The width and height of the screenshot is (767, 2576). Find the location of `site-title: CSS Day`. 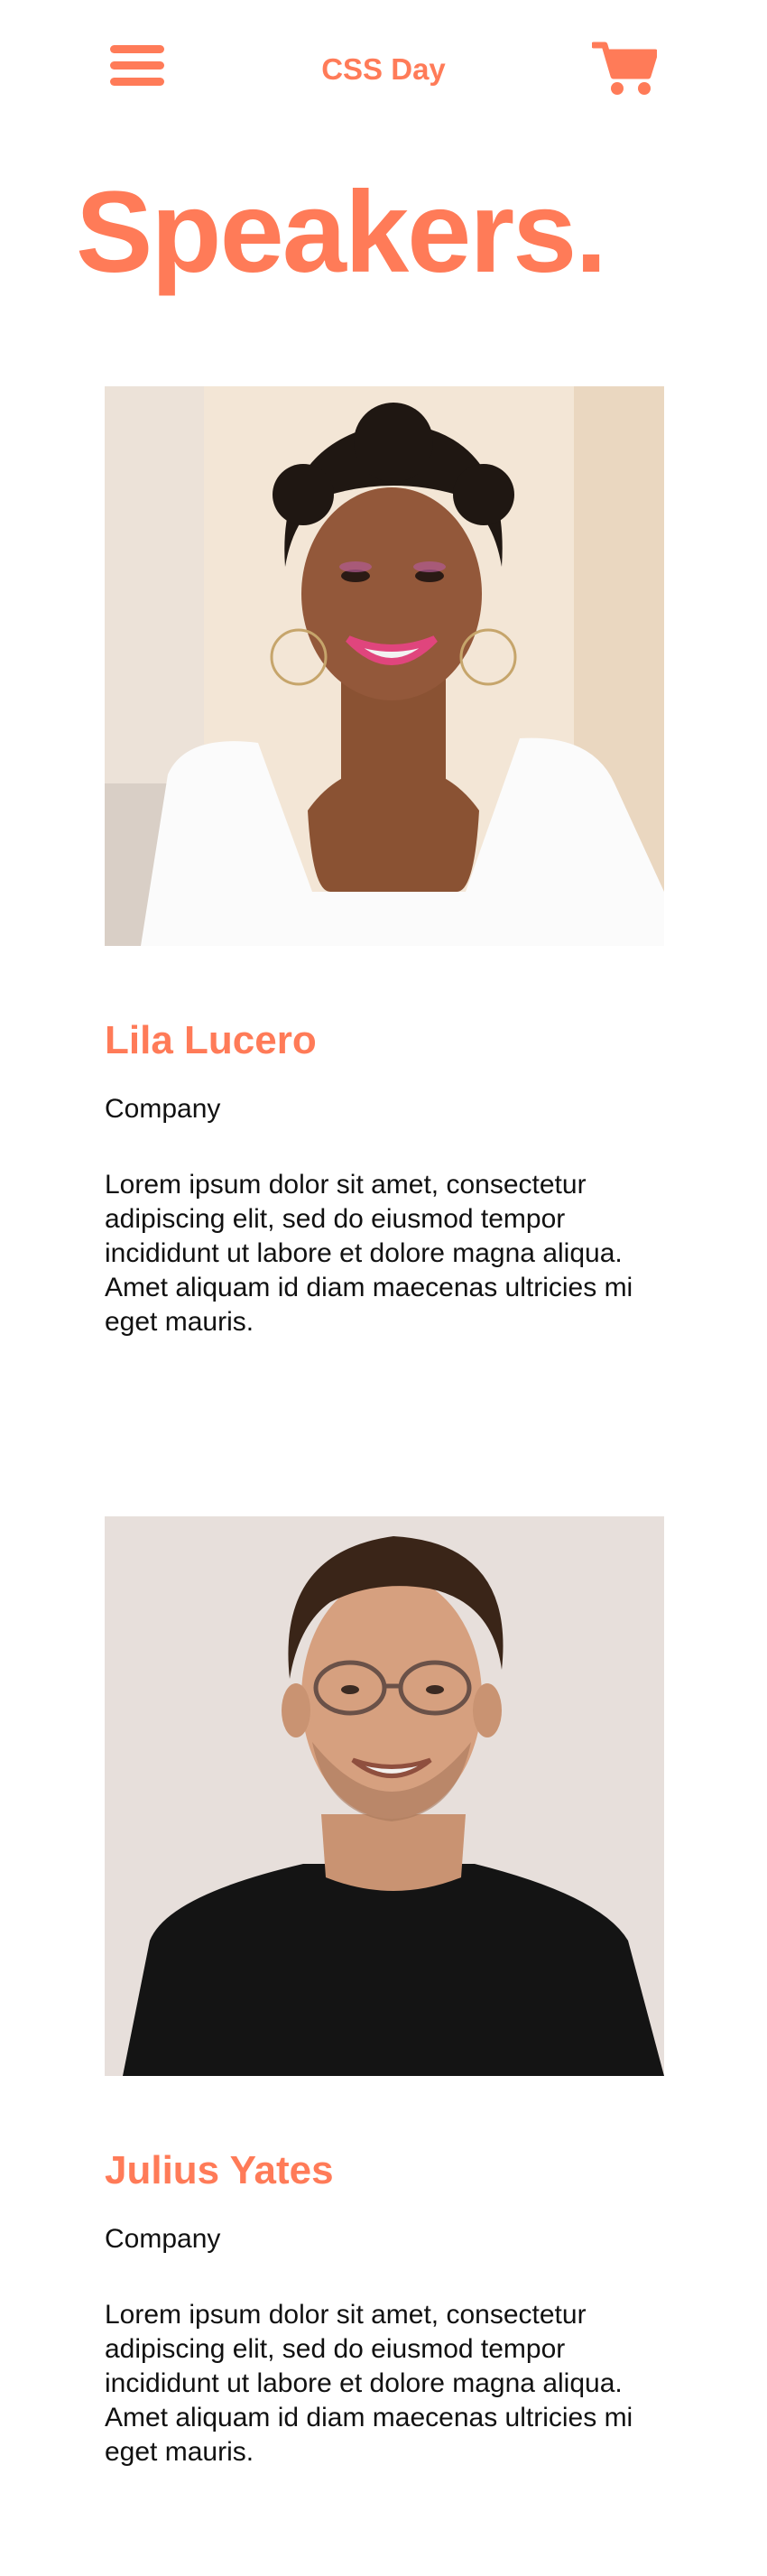

site-title: CSS Day is located at coordinates (383, 69).